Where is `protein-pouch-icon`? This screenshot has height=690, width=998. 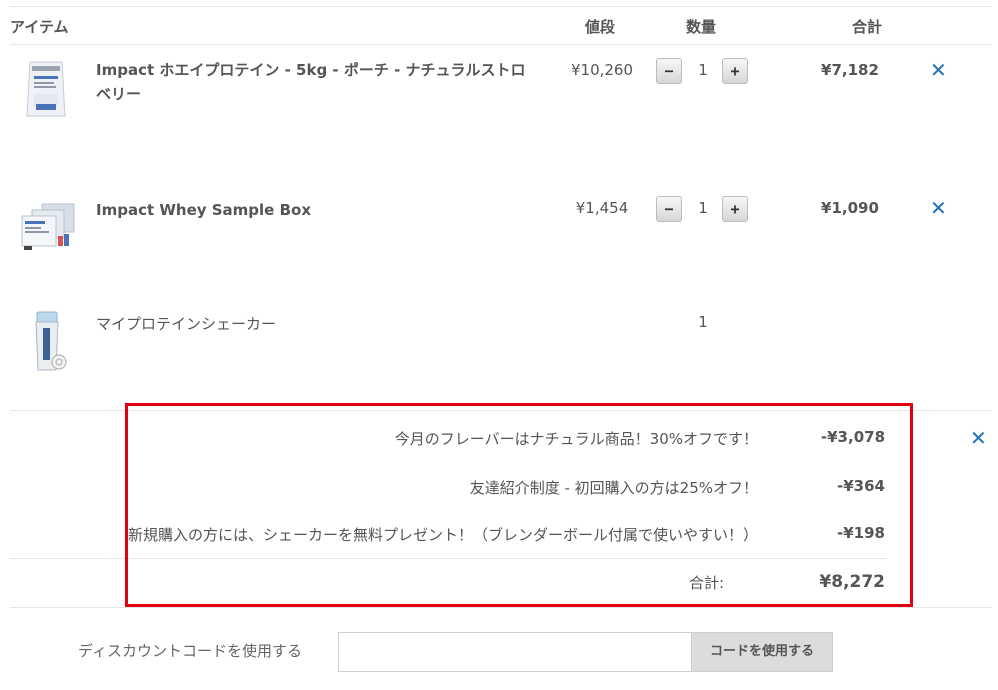 protein-pouch-icon is located at coordinates (46, 89).